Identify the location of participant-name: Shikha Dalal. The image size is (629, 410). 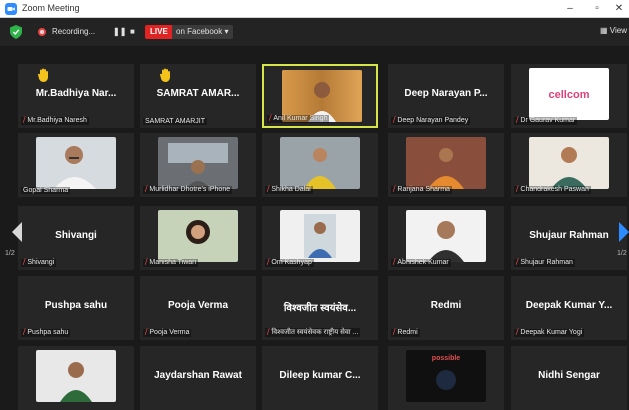
(291, 189).